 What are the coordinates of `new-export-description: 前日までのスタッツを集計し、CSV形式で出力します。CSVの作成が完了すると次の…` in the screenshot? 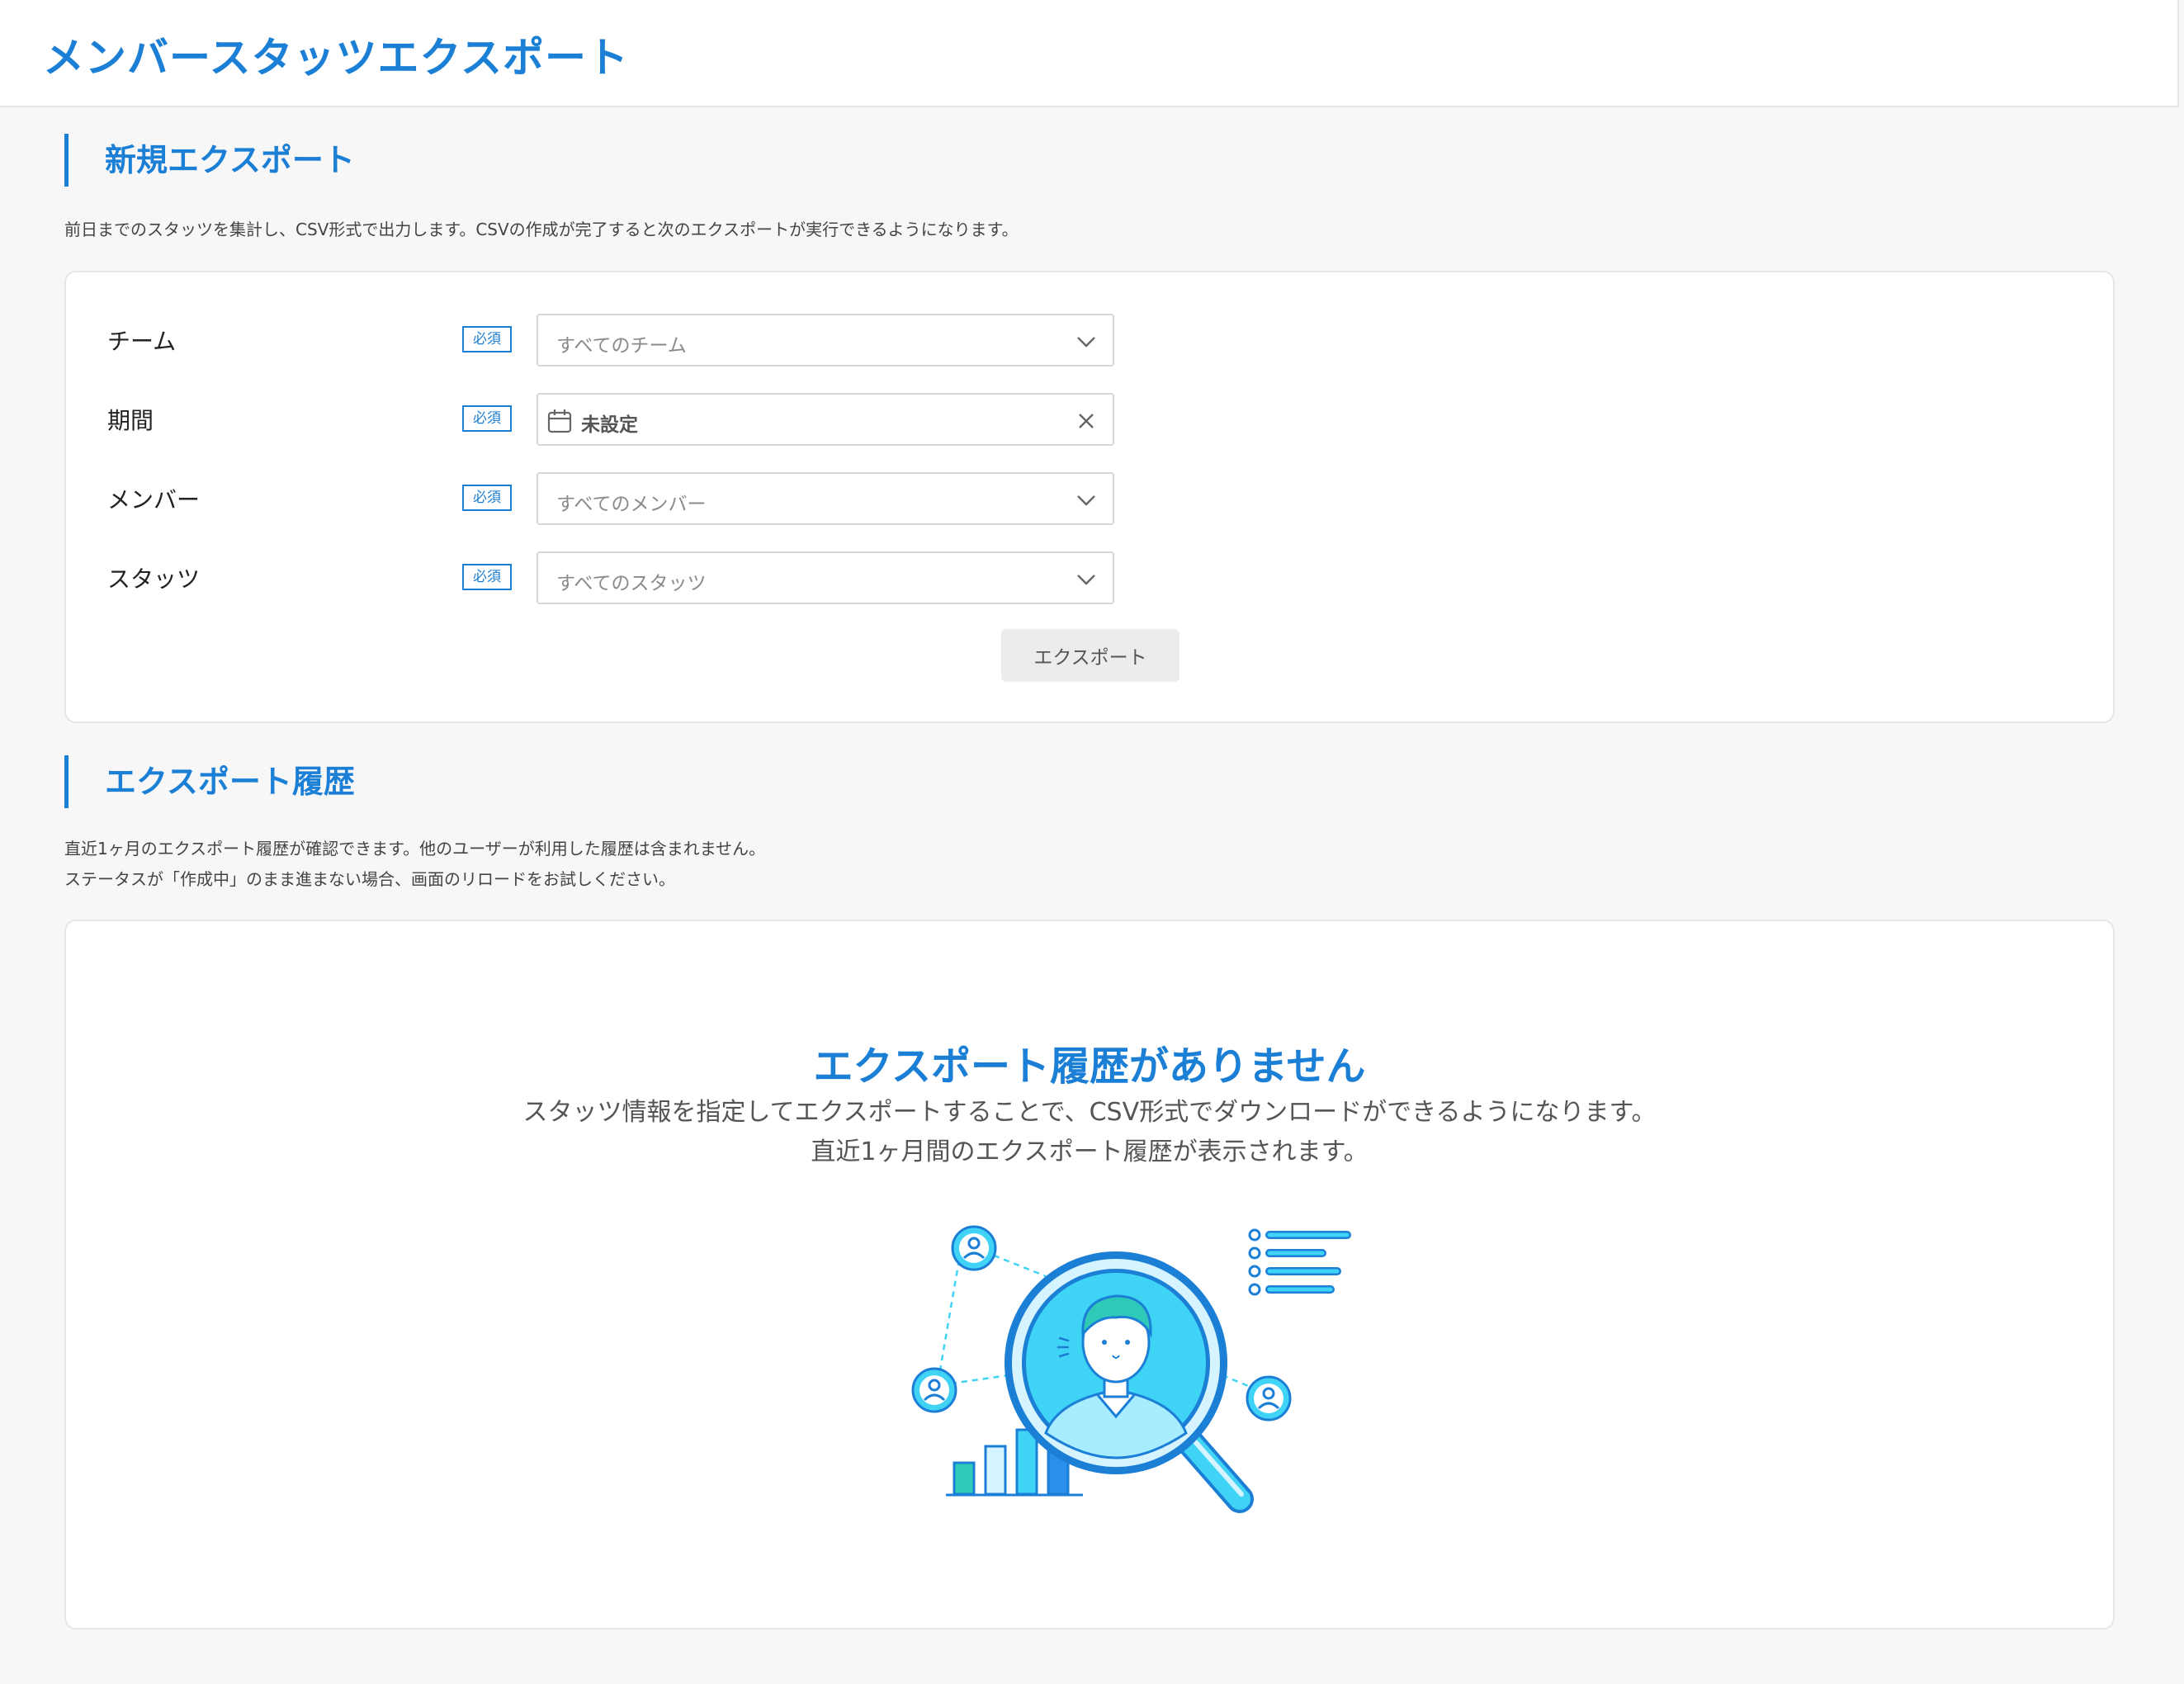 It's located at (541, 229).